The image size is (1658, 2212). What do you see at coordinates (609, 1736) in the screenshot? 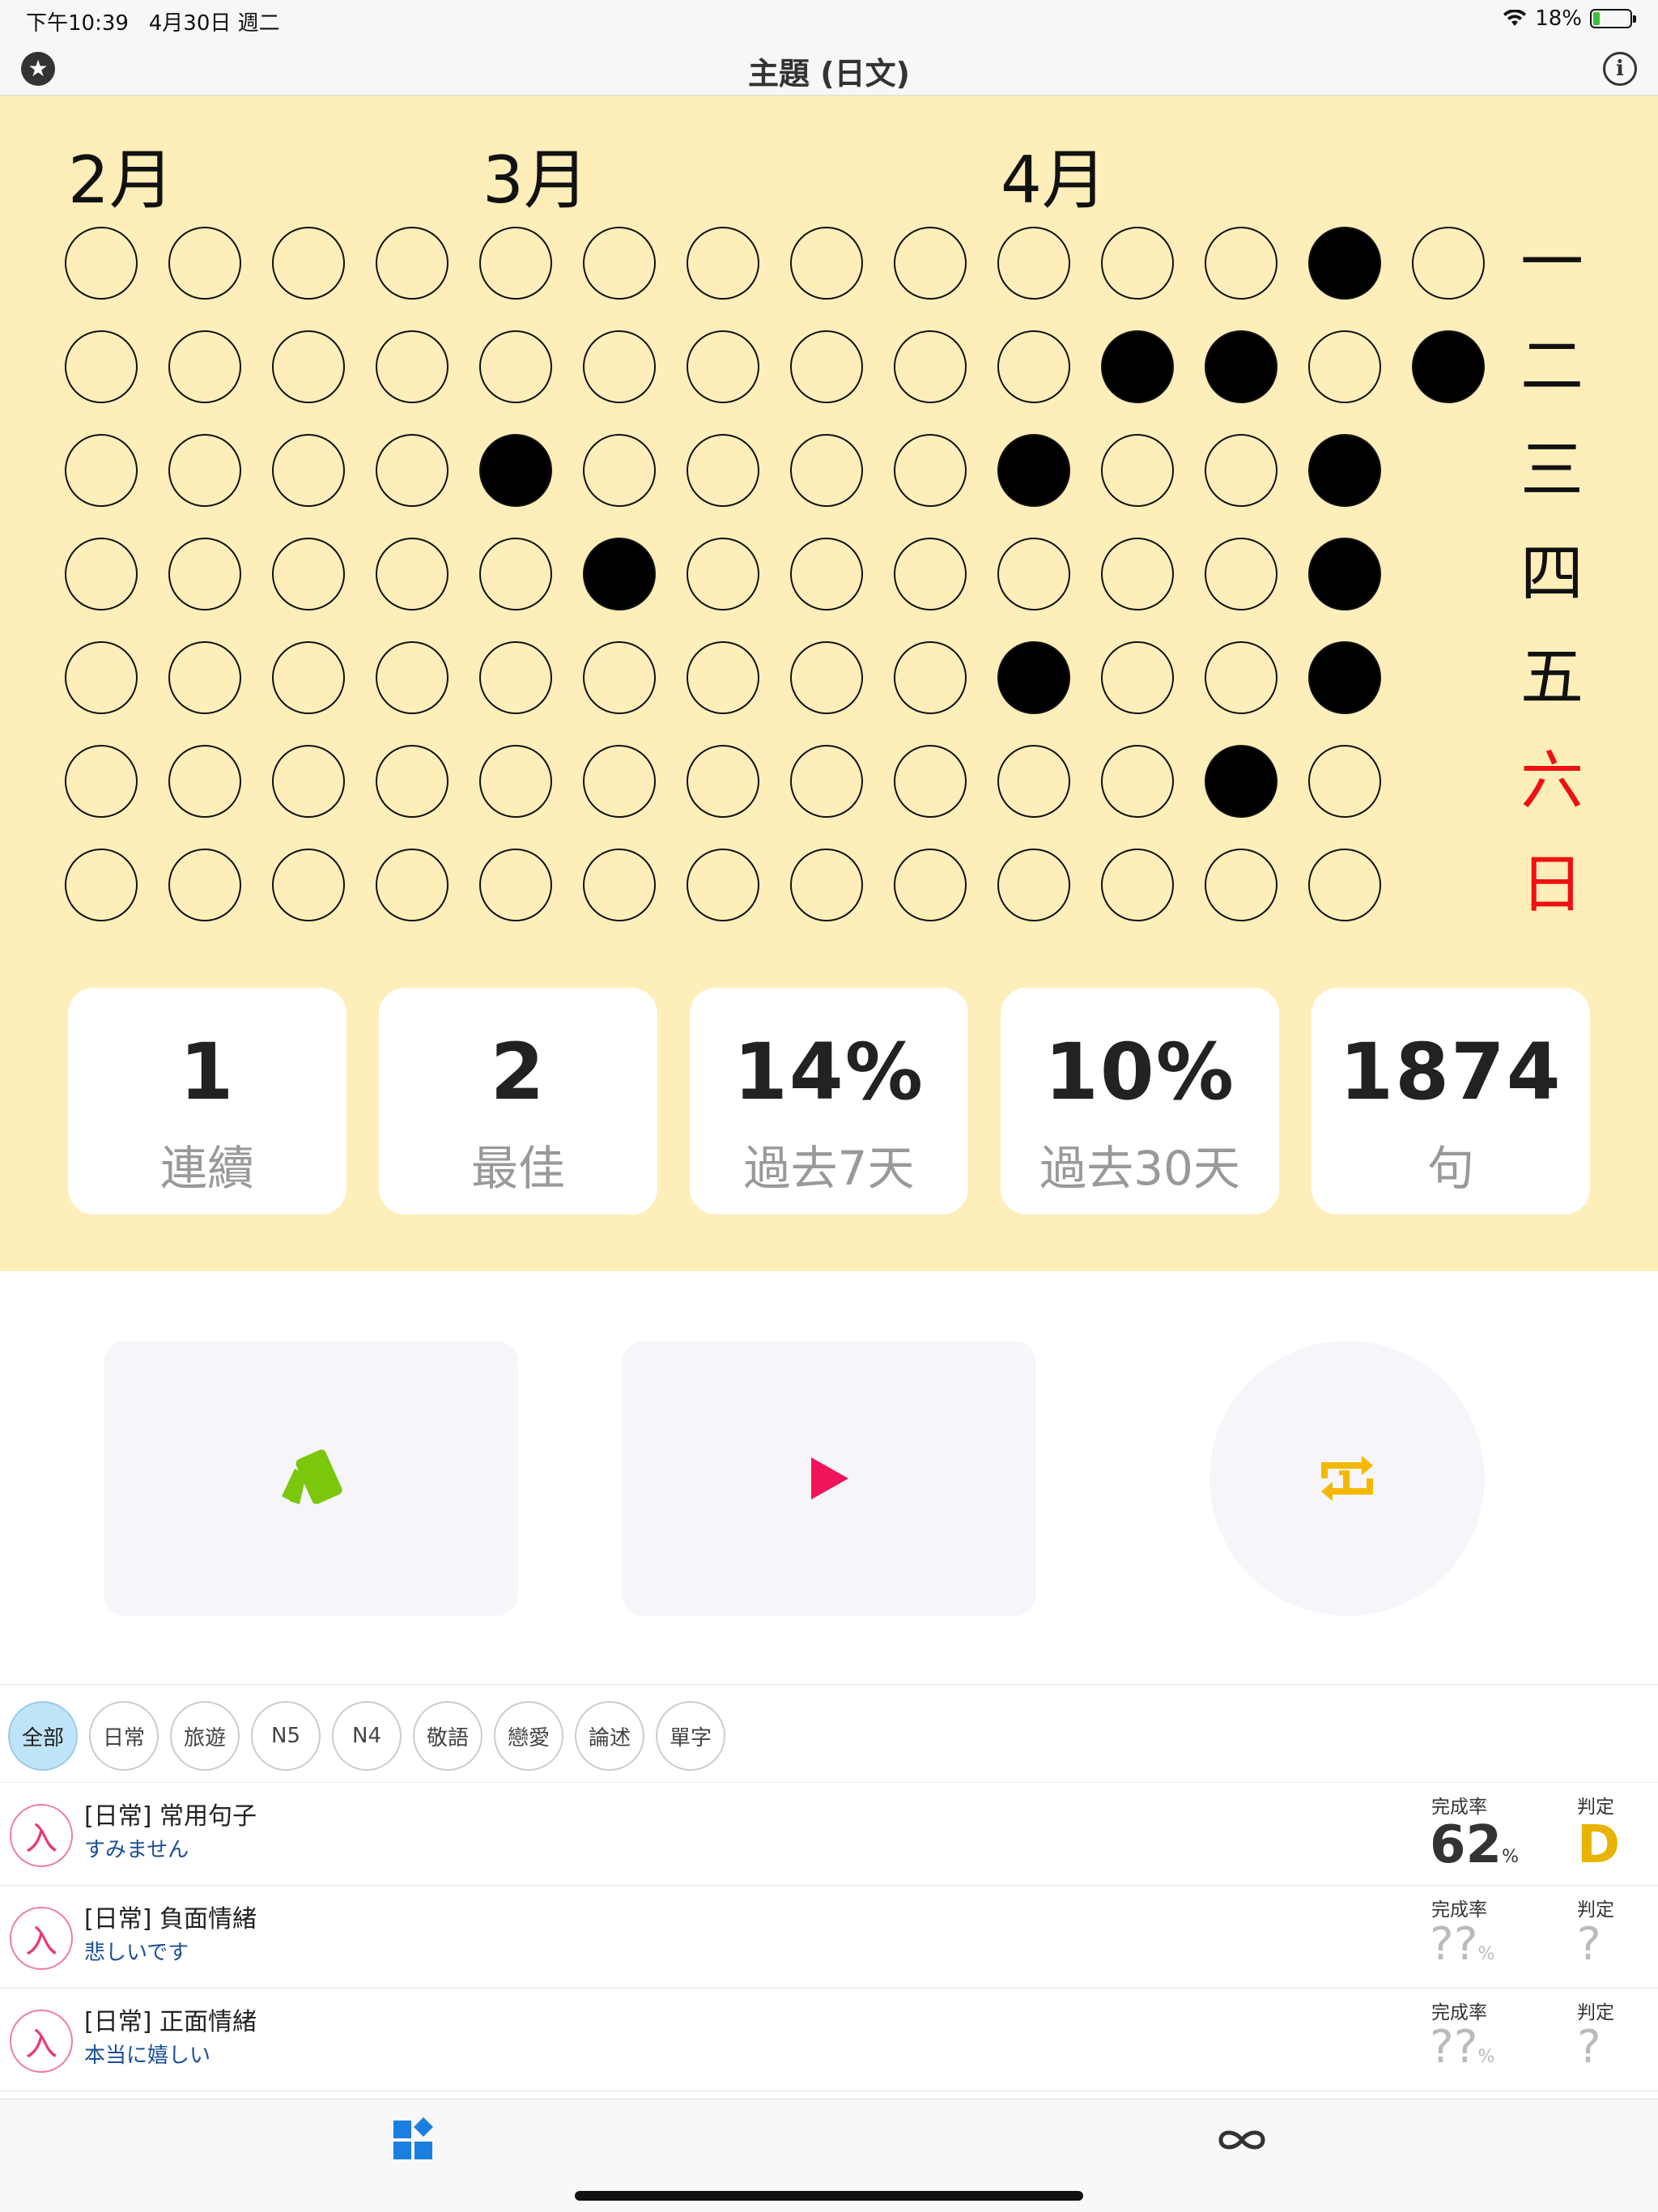
I see `filter-chip: 論述` at bounding box center [609, 1736].